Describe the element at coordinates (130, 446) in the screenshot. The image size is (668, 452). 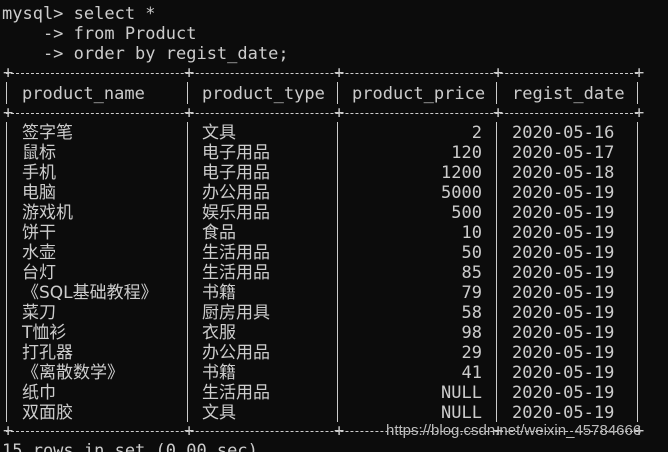
I see `row-count-status: 15 rows in set (0.00 sec)` at that location.